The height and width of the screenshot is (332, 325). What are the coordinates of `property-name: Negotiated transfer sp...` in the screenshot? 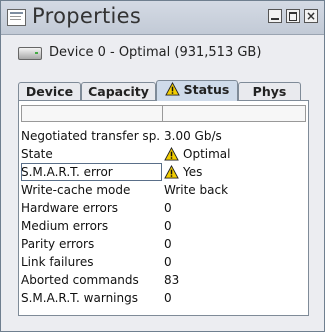 It's located at (91, 136).